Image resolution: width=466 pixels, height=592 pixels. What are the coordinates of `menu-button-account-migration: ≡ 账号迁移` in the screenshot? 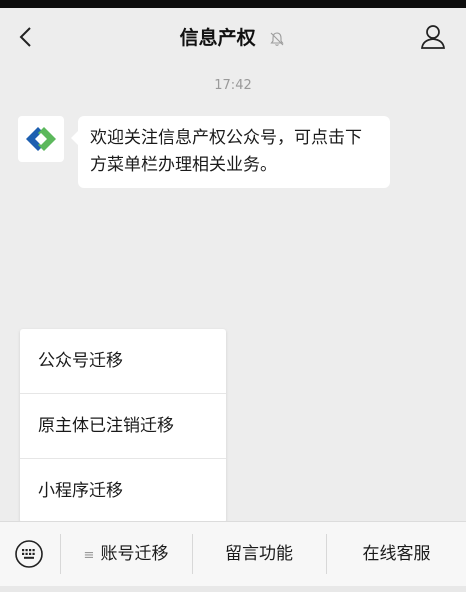 It's located at (126, 554).